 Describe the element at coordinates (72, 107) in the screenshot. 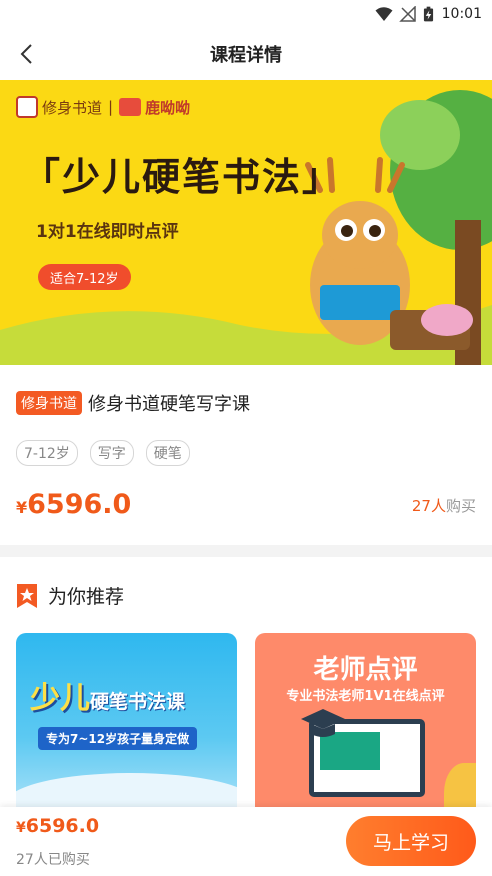

I see `brand-left: 修身书道` at that location.